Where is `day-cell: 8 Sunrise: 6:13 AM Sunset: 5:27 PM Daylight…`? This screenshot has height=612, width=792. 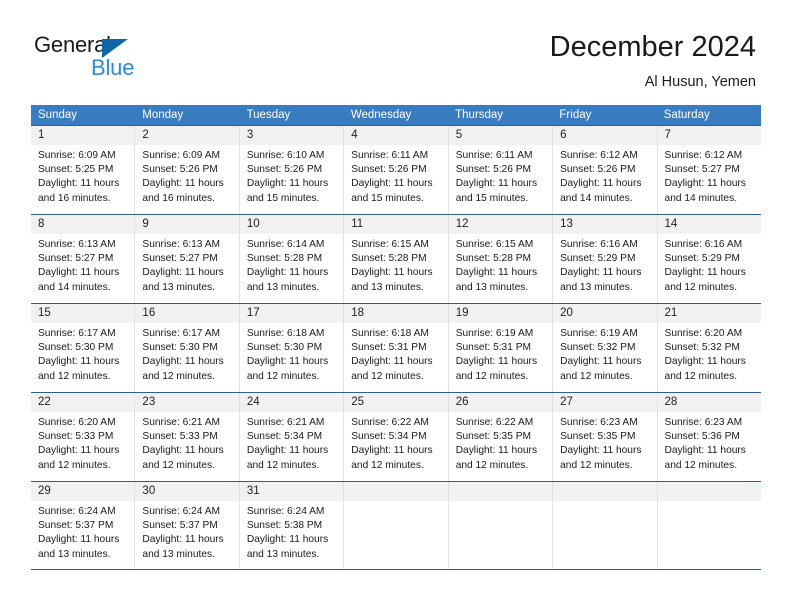
day-cell: 8 Sunrise: 6:13 AM Sunset: 5:27 PM Daylight… is located at coordinates (83, 259).